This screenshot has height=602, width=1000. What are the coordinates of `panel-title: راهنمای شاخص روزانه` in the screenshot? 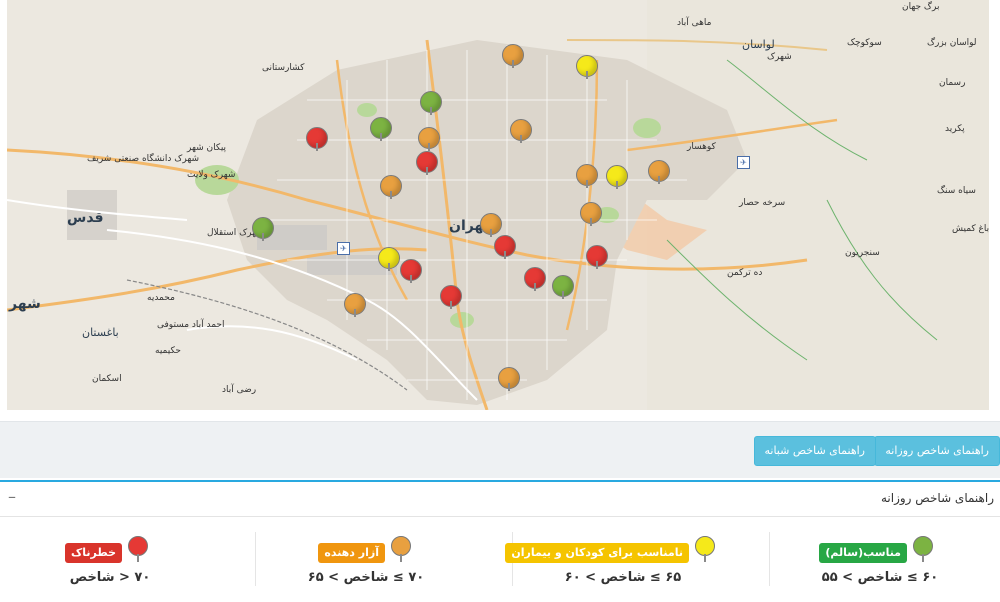 It's located at (937, 498).